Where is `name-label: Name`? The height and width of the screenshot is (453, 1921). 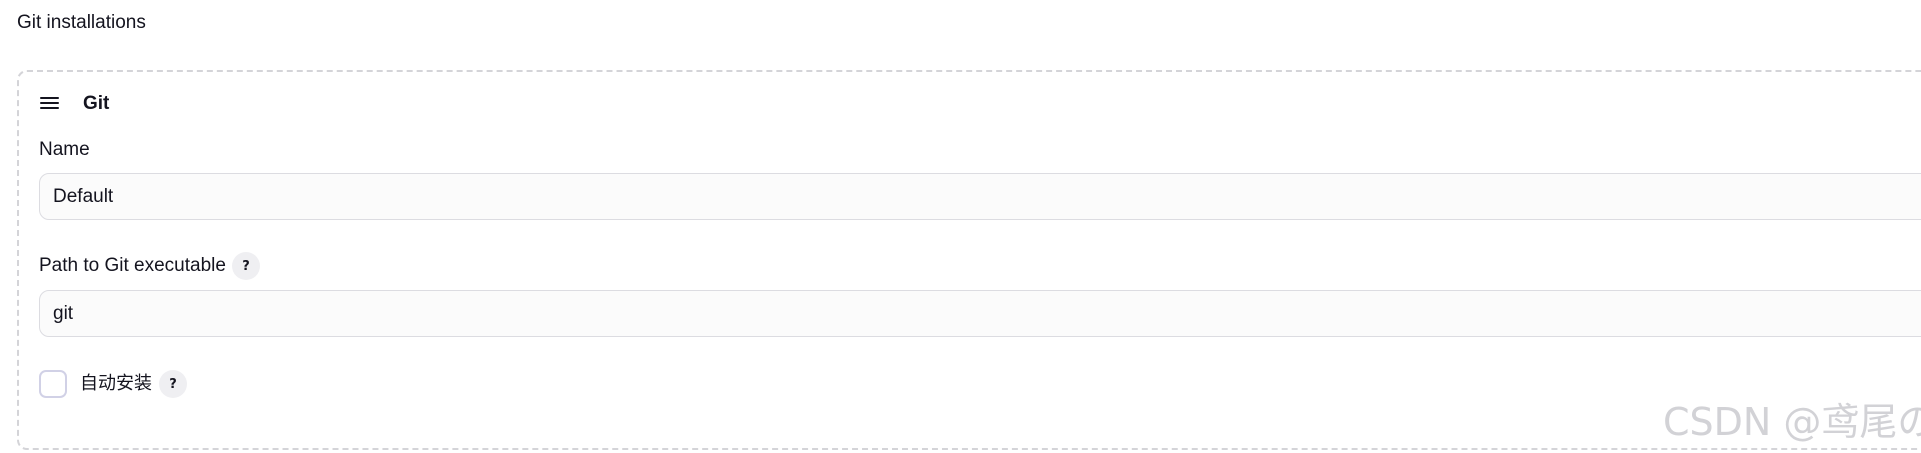 name-label: Name is located at coordinates (64, 149).